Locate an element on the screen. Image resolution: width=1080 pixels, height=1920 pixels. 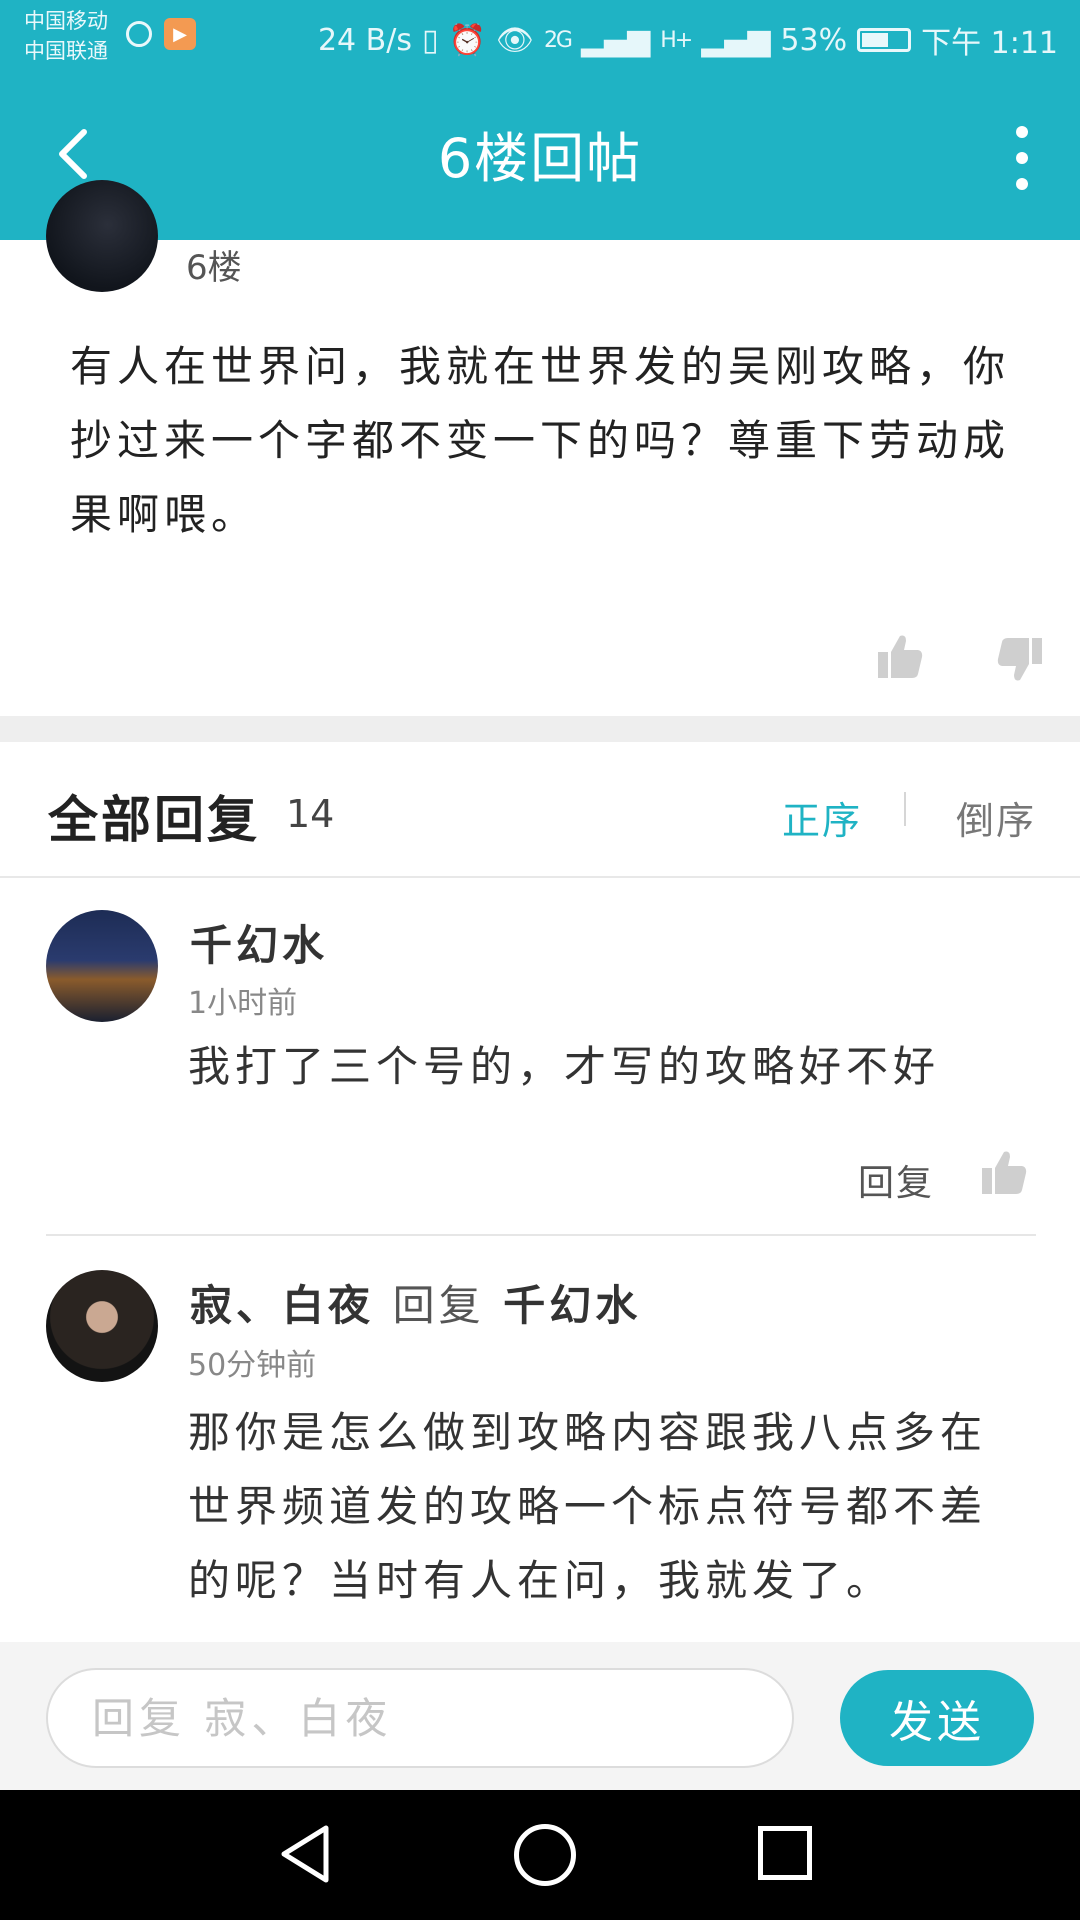
op-avatar is located at coordinates (102, 236).